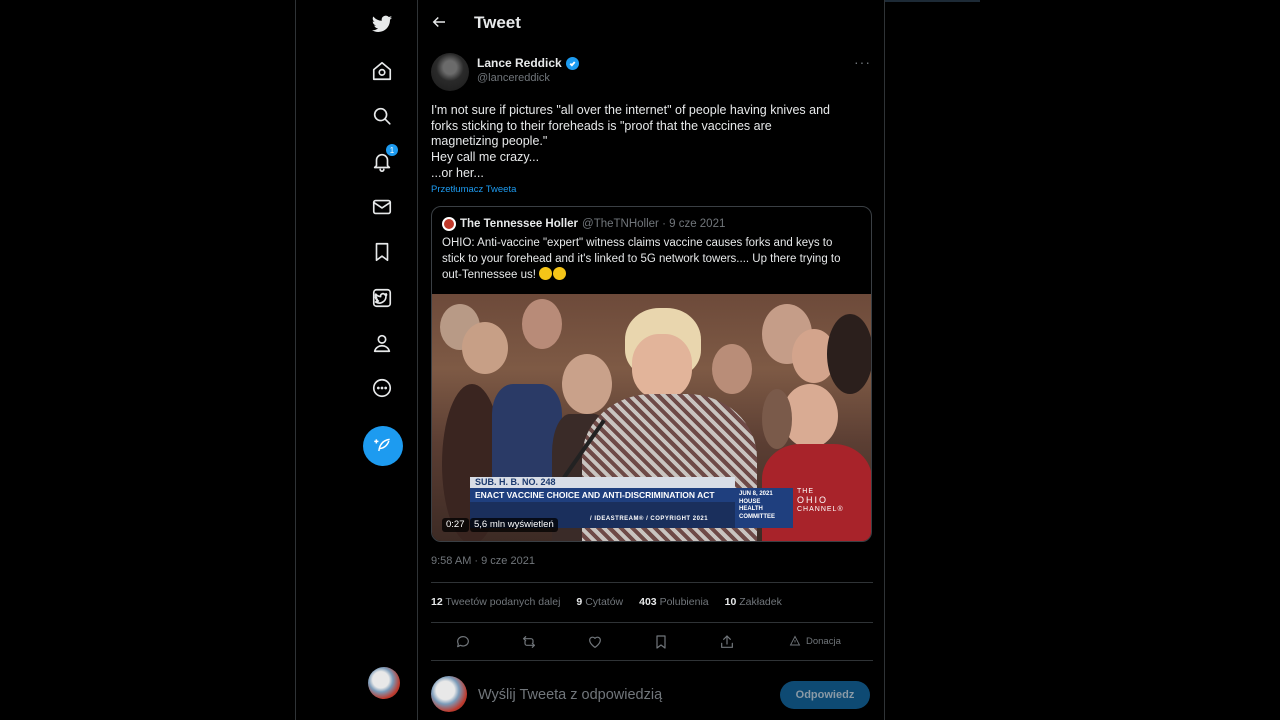 Image resolution: width=1280 pixels, height=720 pixels. Describe the element at coordinates (602, 482) in the screenshot. I see `lower-third-bill: SUB. H. B. NO. 248` at that location.